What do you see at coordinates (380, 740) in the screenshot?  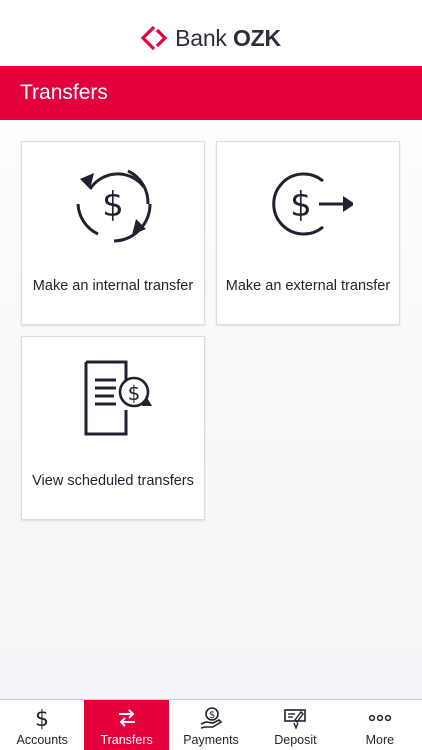 I see `tab-more-label: More` at bounding box center [380, 740].